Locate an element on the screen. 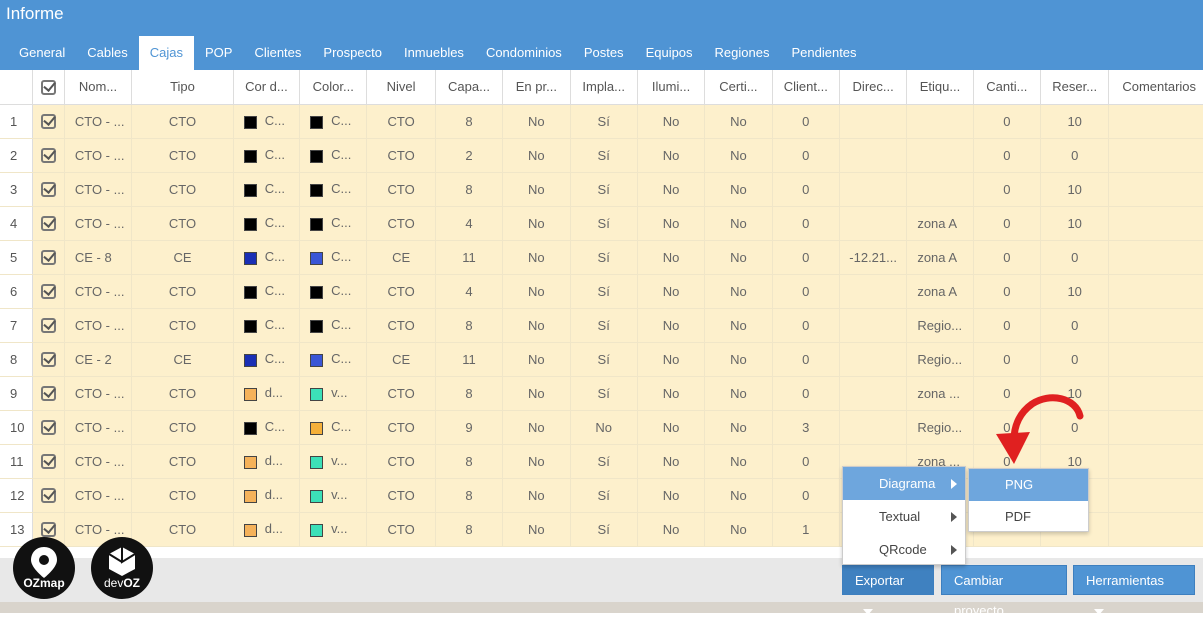 This screenshot has height=626, width=1203. submenu-item-png: PNG is located at coordinates (1028, 485).